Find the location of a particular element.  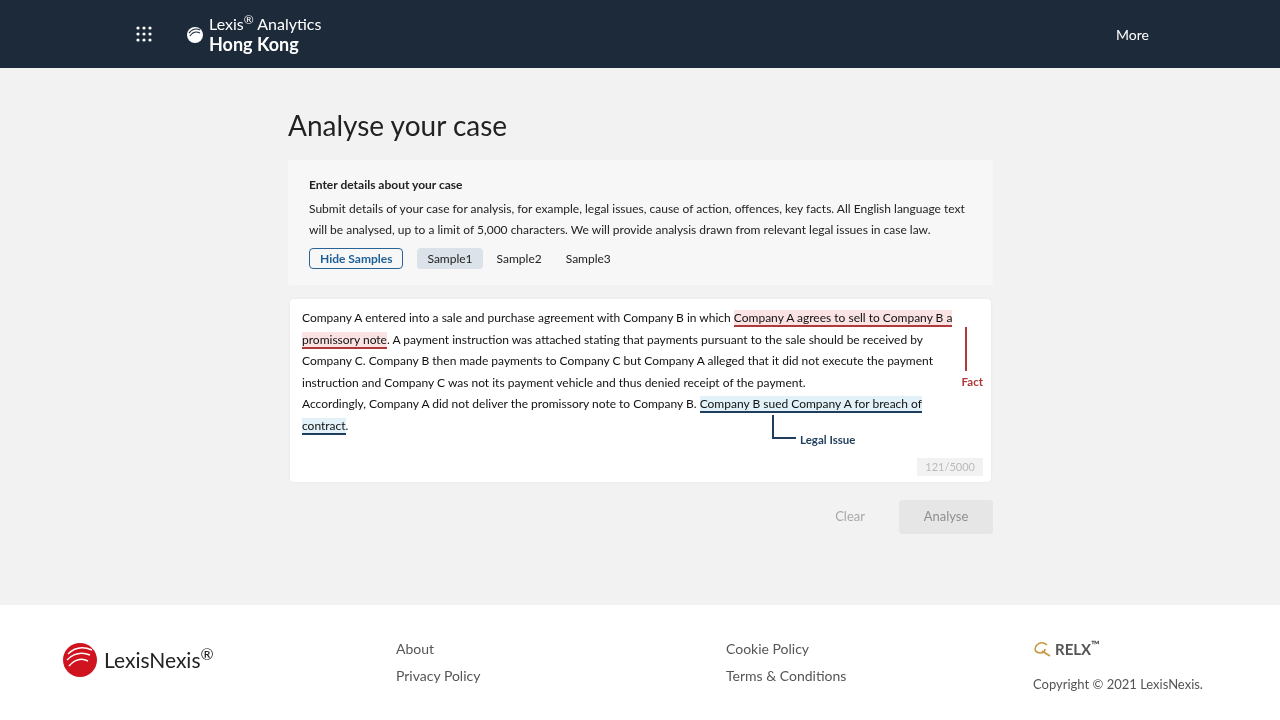

annotation-label: Legal Issue is located at coordinates (828, 440).